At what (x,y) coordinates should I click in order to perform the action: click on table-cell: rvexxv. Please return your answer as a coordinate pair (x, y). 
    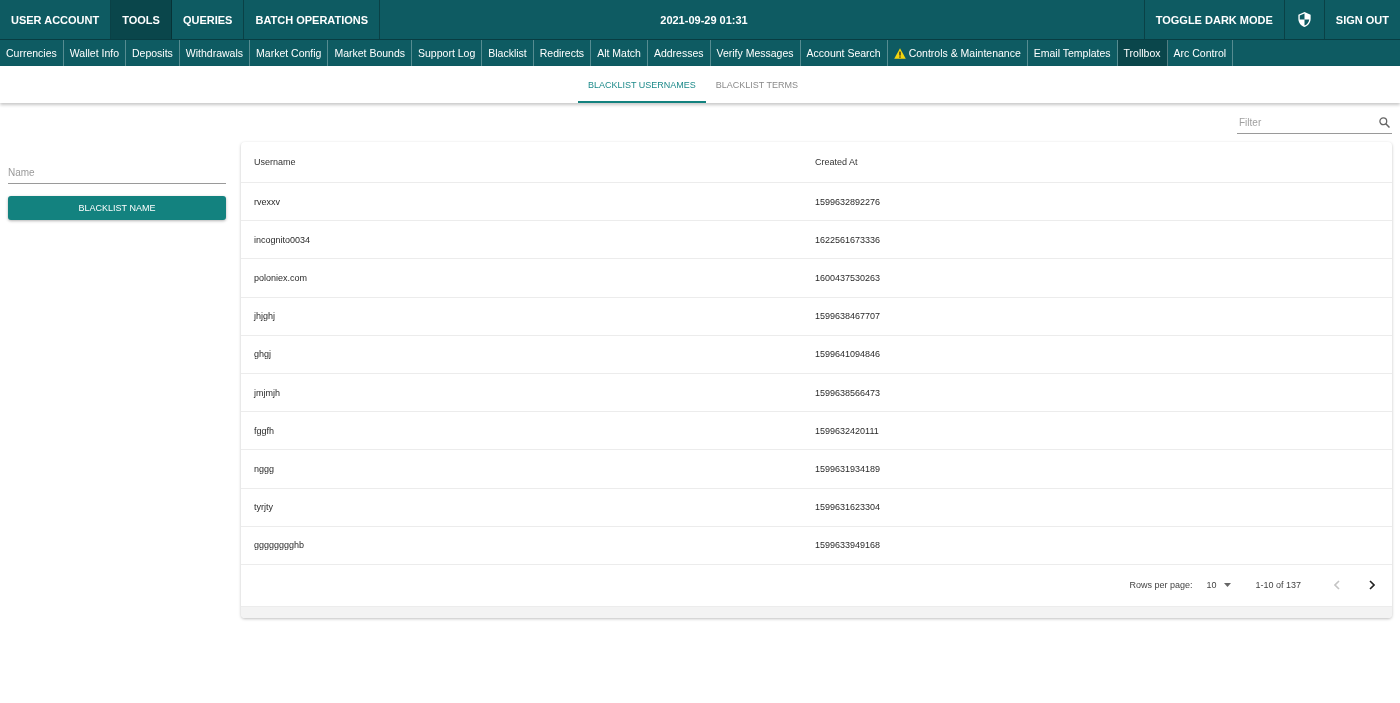
    Looking at the image, I should click on (267, 201).